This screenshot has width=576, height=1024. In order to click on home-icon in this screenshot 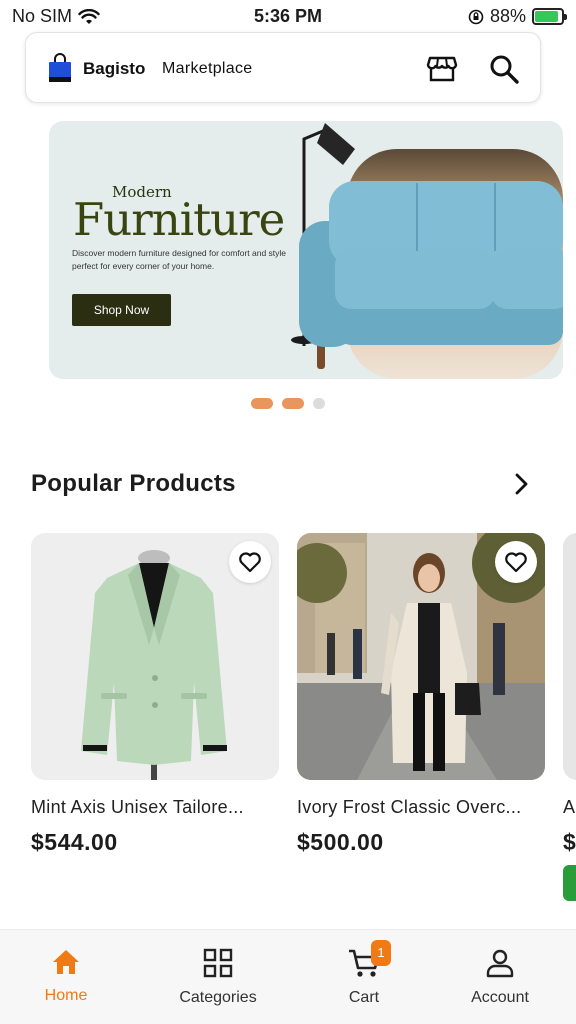, I will do `click(66, 962)`.